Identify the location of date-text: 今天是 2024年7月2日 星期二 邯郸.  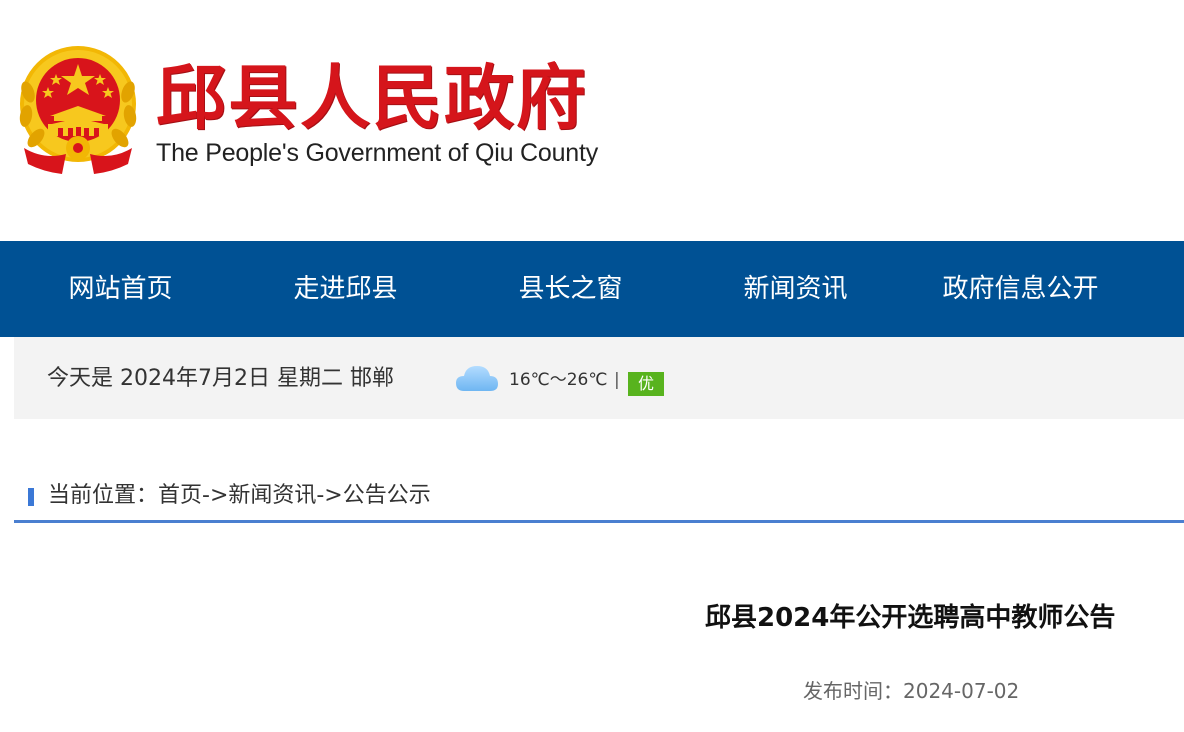
(220, 378).